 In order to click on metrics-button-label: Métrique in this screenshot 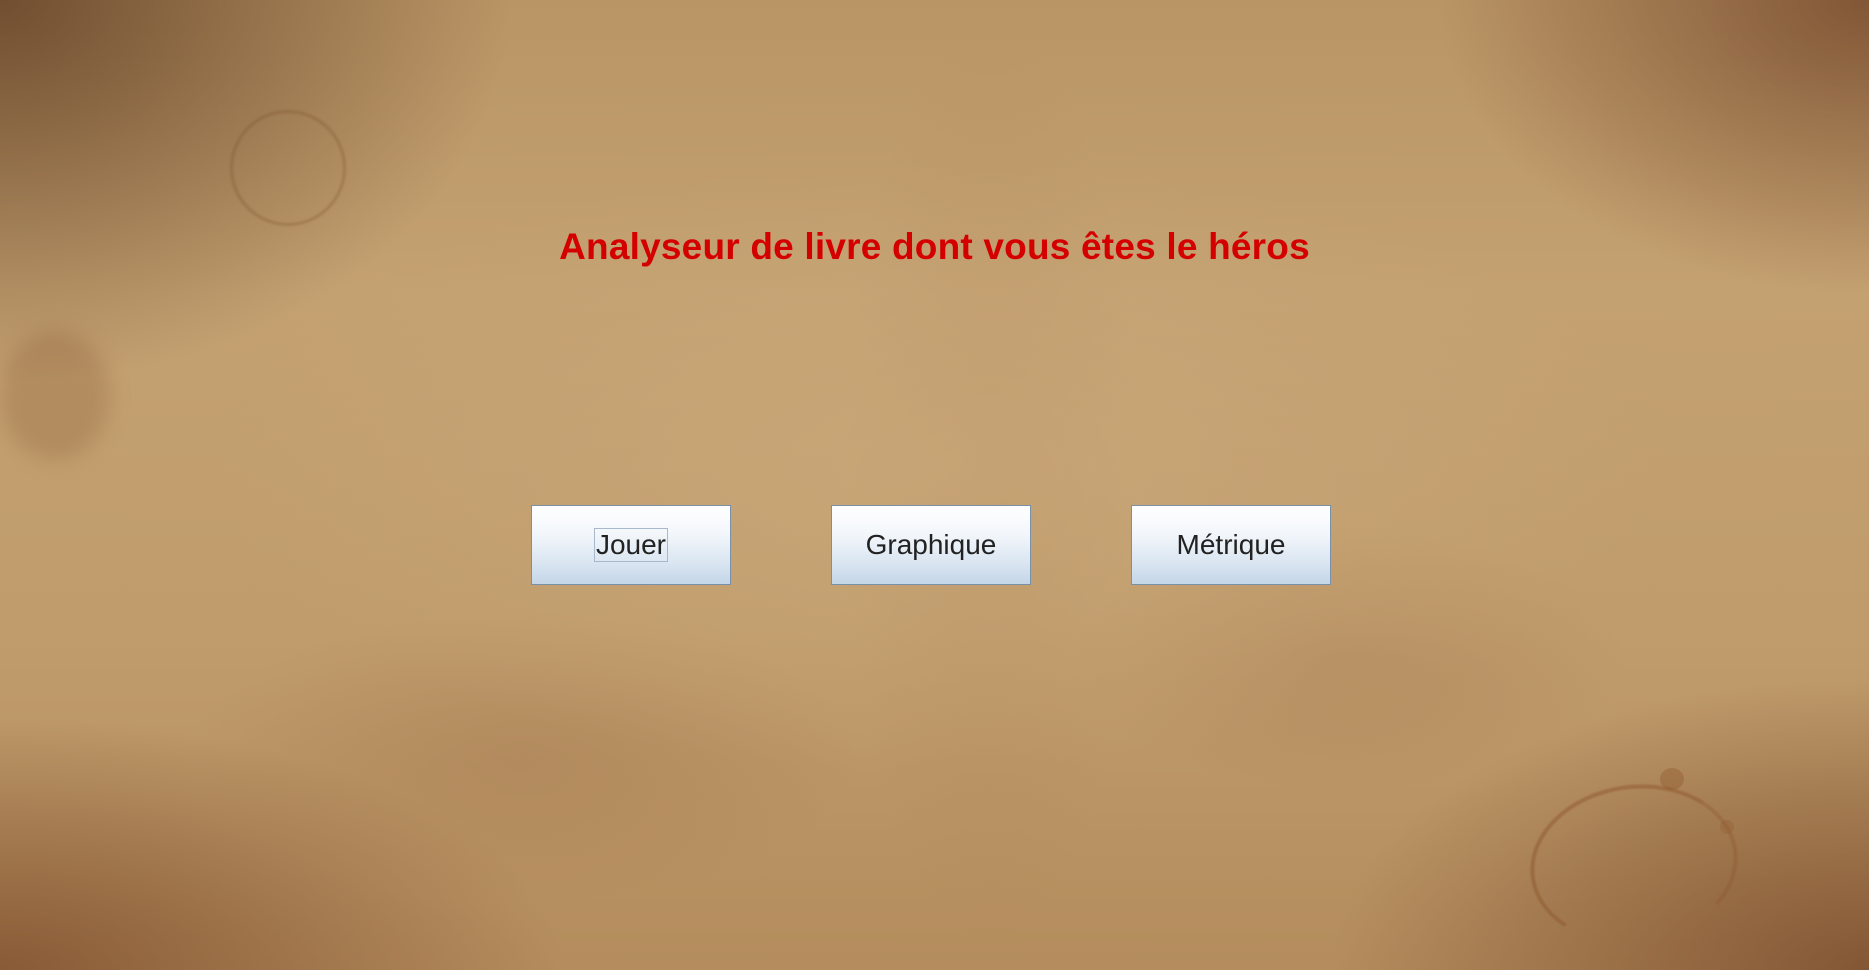, I will do `click(1231, 544)`.